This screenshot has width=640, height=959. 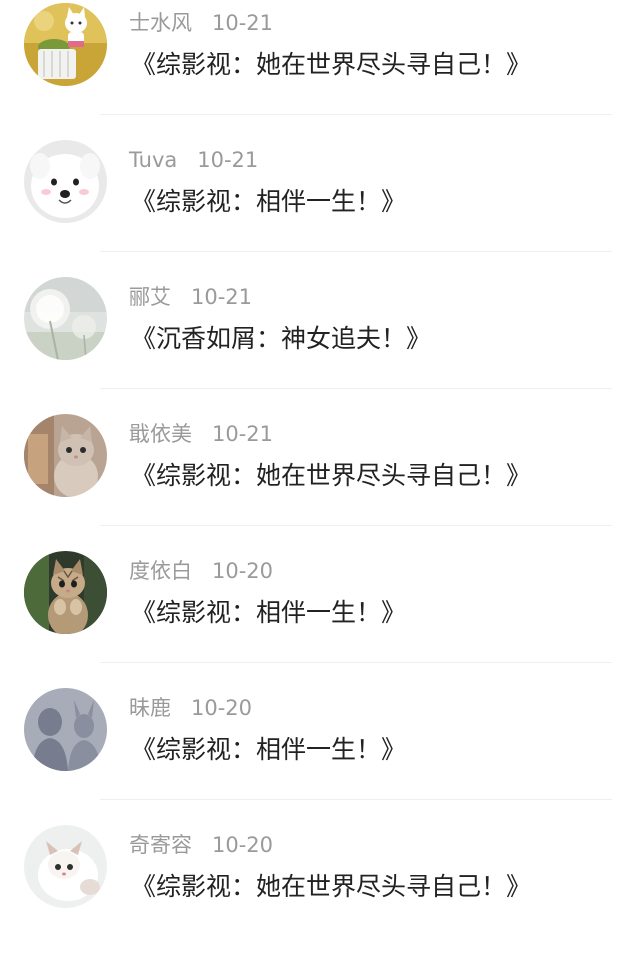 What do you see at coordinates (201, 571) in the screenshot?
I see `comment-meta: 度依白 10-20` at bounding box center [201, 571].